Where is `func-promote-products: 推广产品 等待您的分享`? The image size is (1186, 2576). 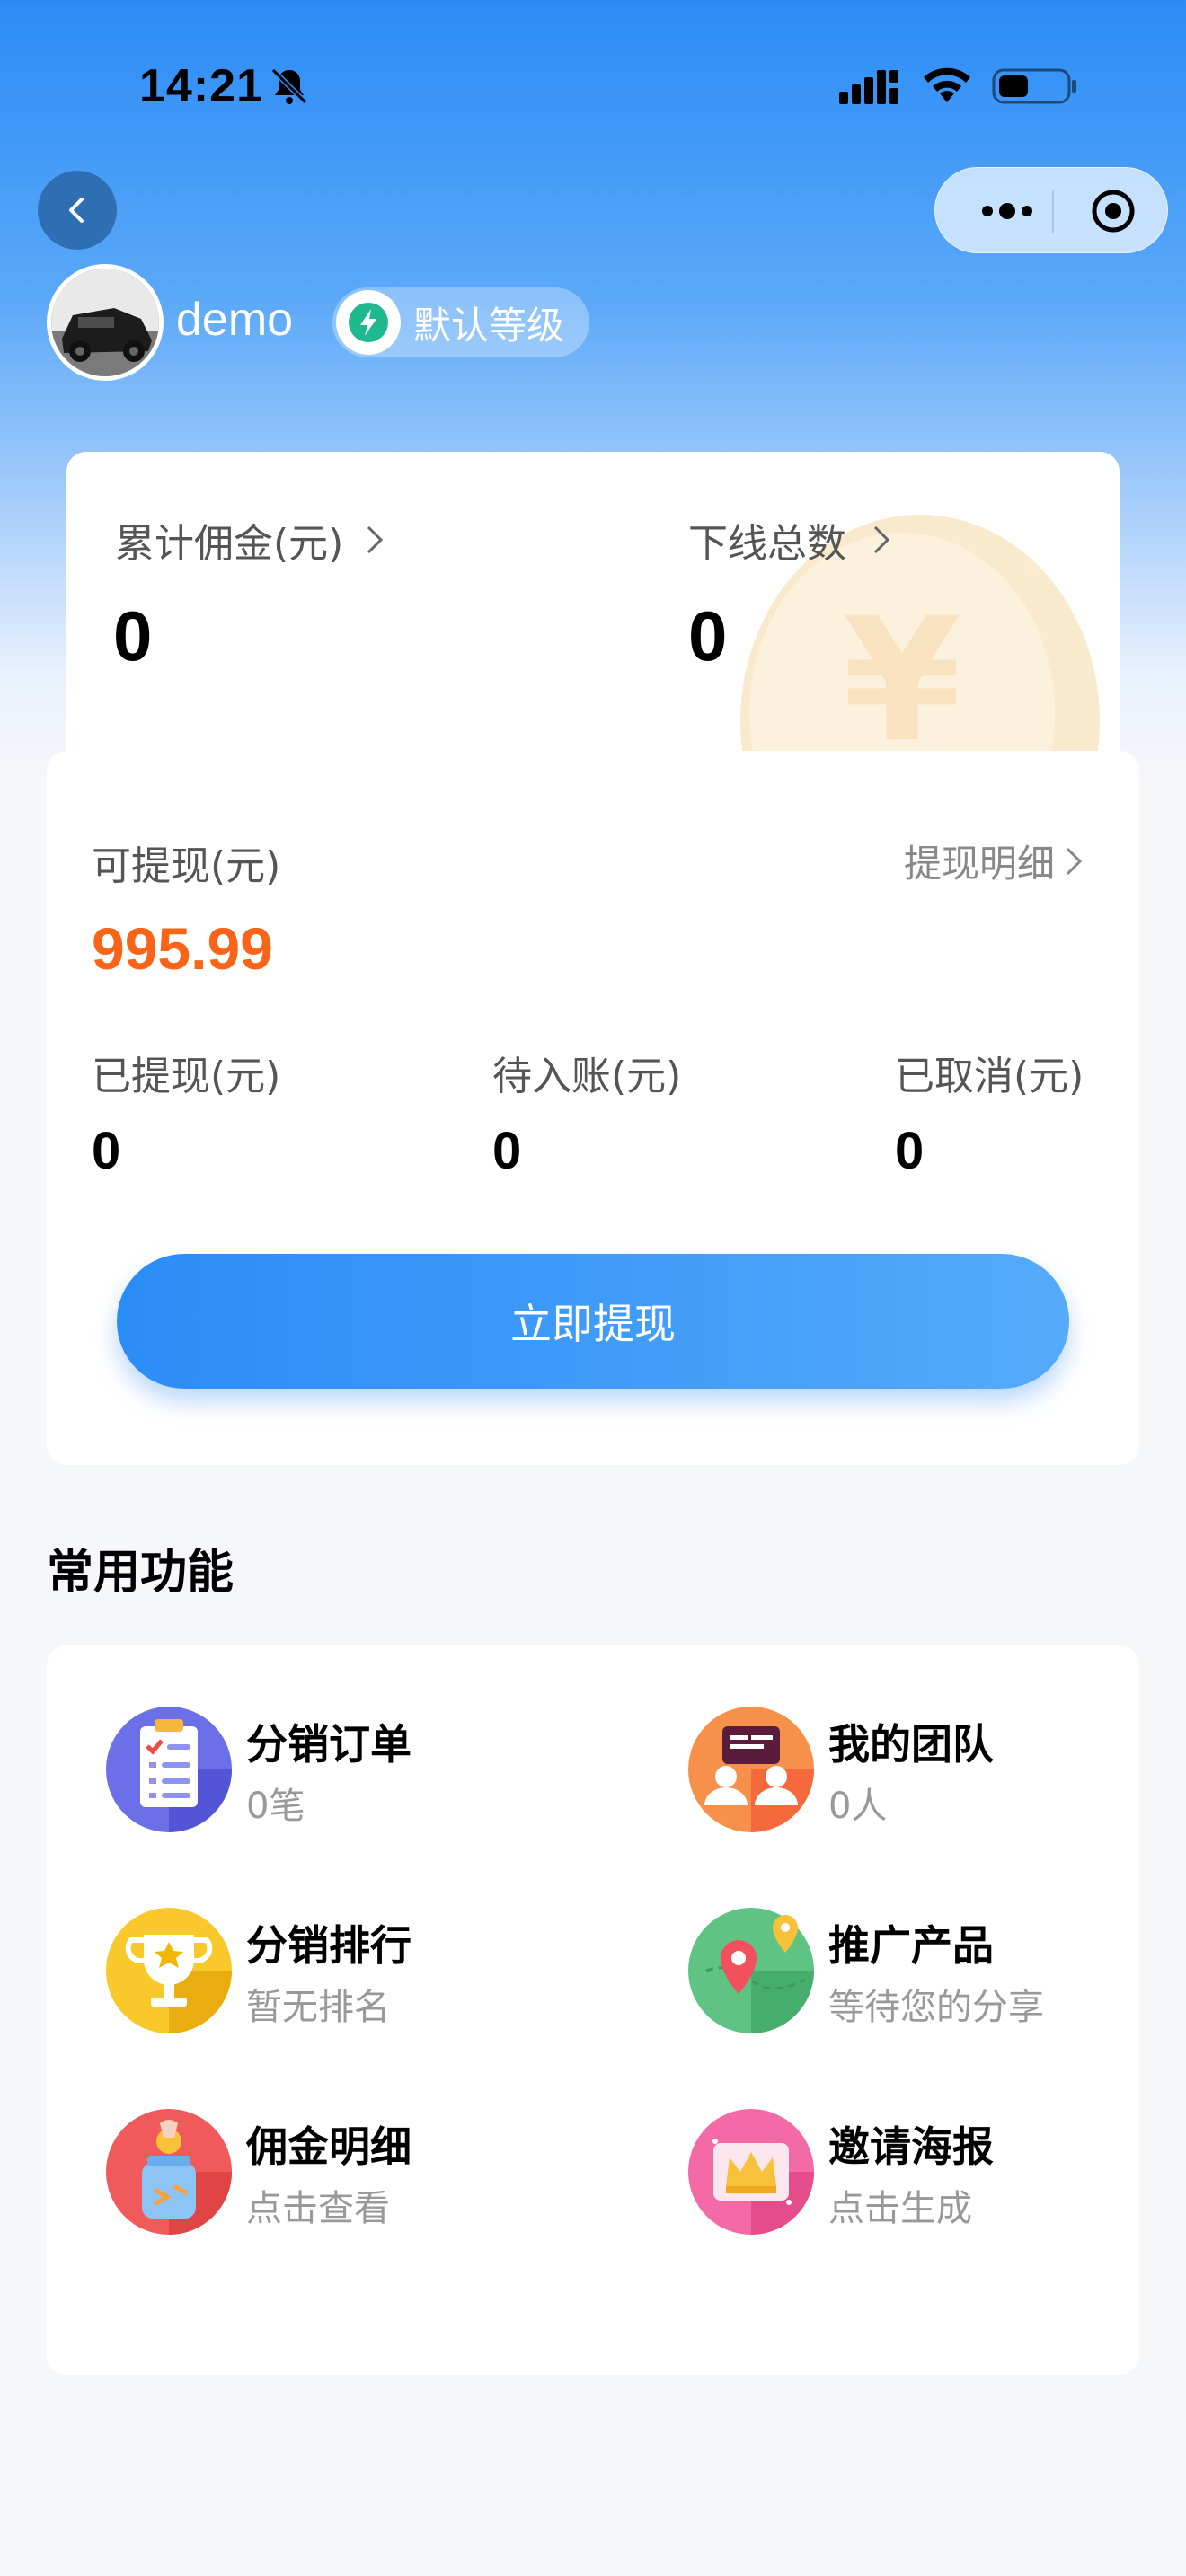 func-promote-products: 推广产品 等待您的分享 is located at coordinates (937, 1974).